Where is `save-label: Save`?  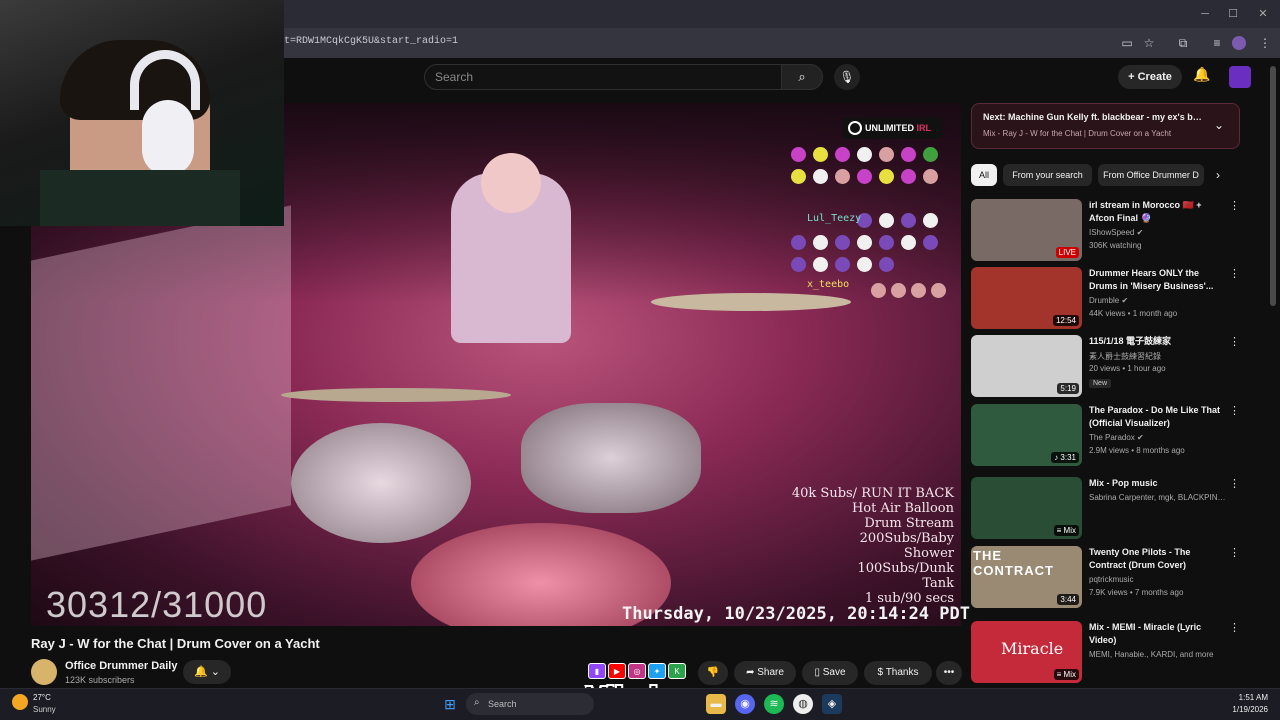 save-label: Save is located at coordinates (834, 672).